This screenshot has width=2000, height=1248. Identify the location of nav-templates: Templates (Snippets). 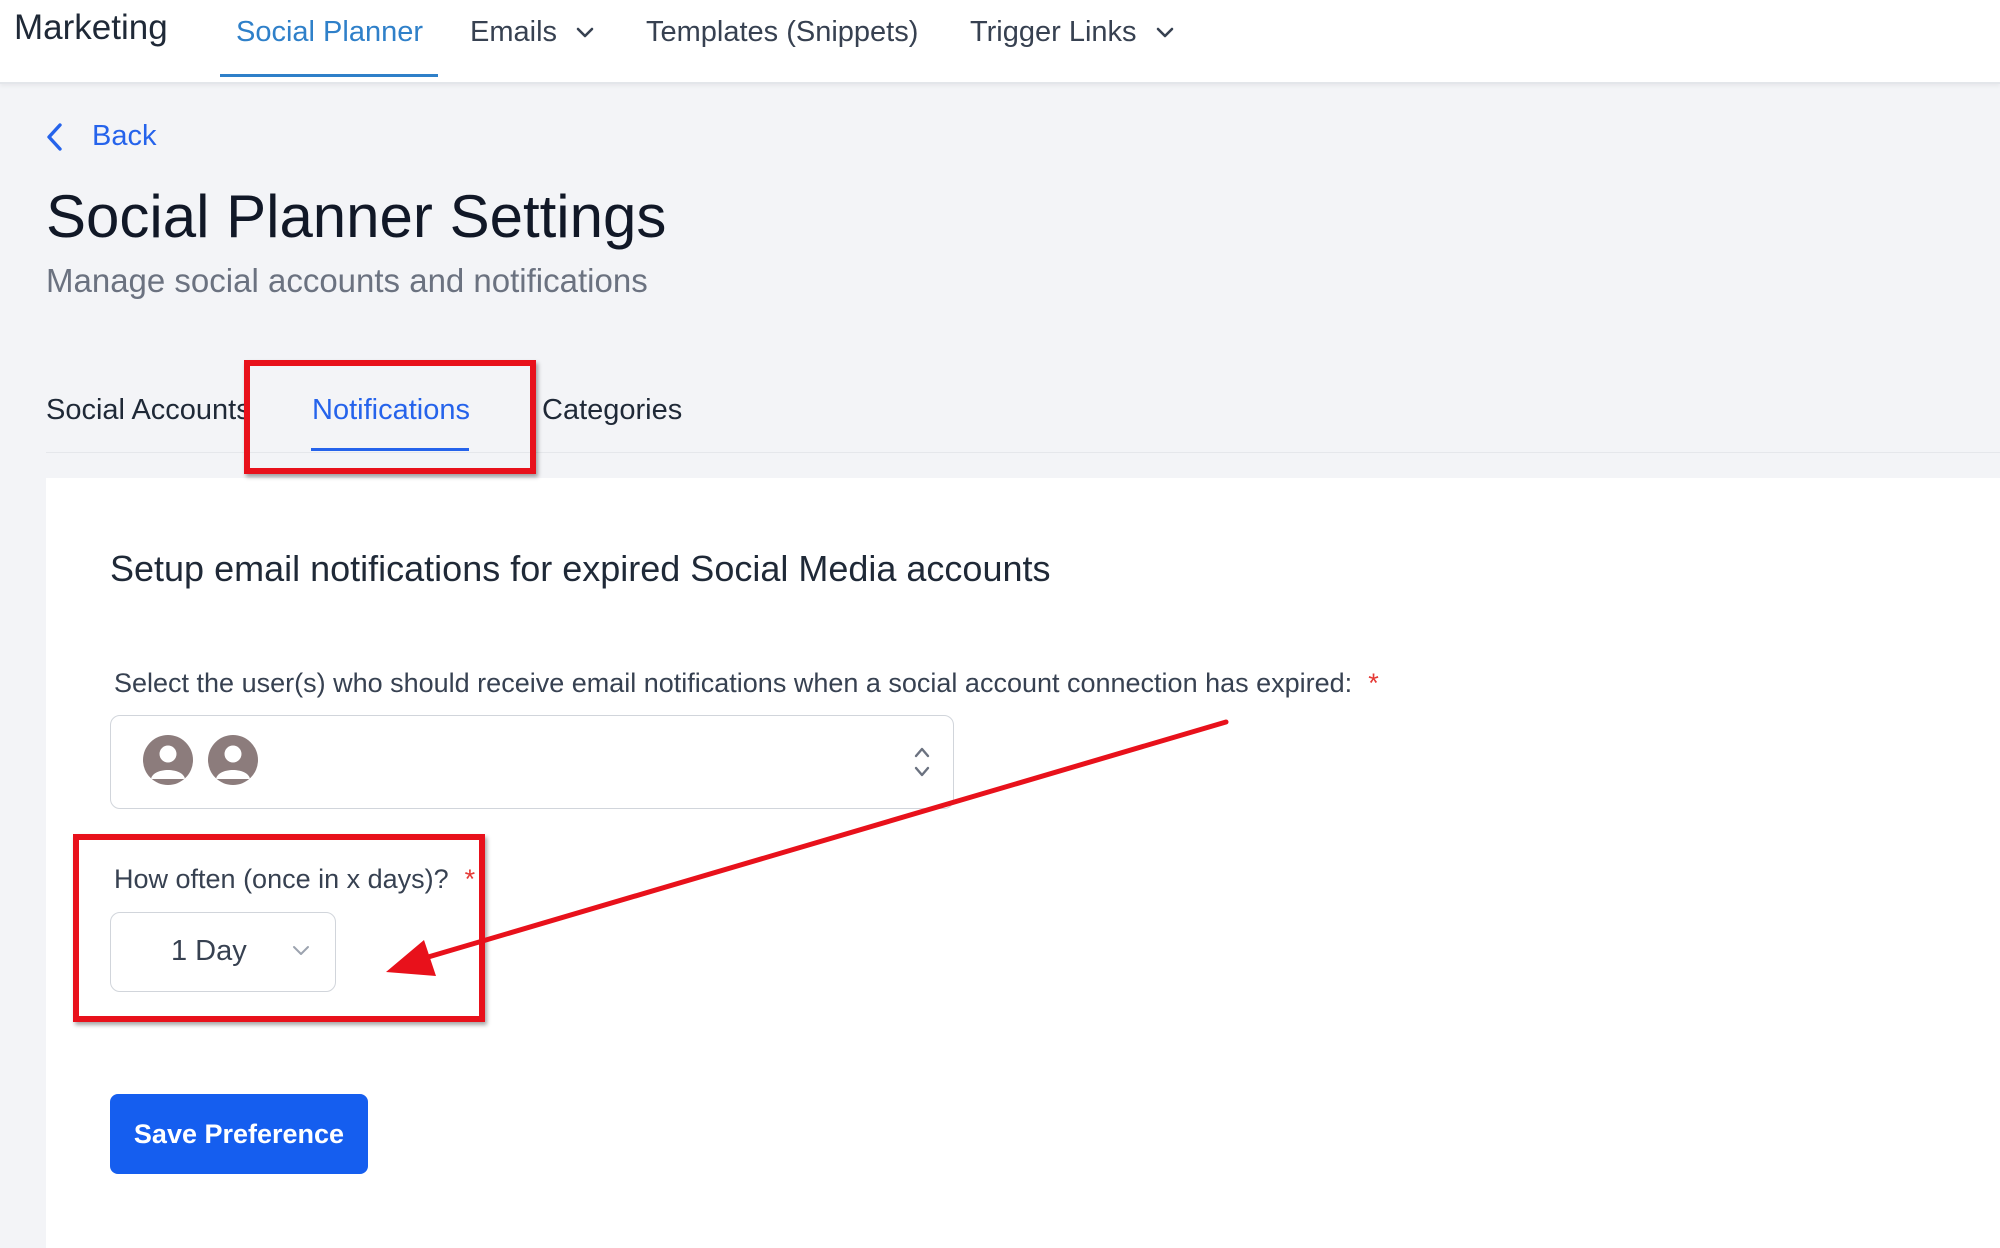
(782, 32).